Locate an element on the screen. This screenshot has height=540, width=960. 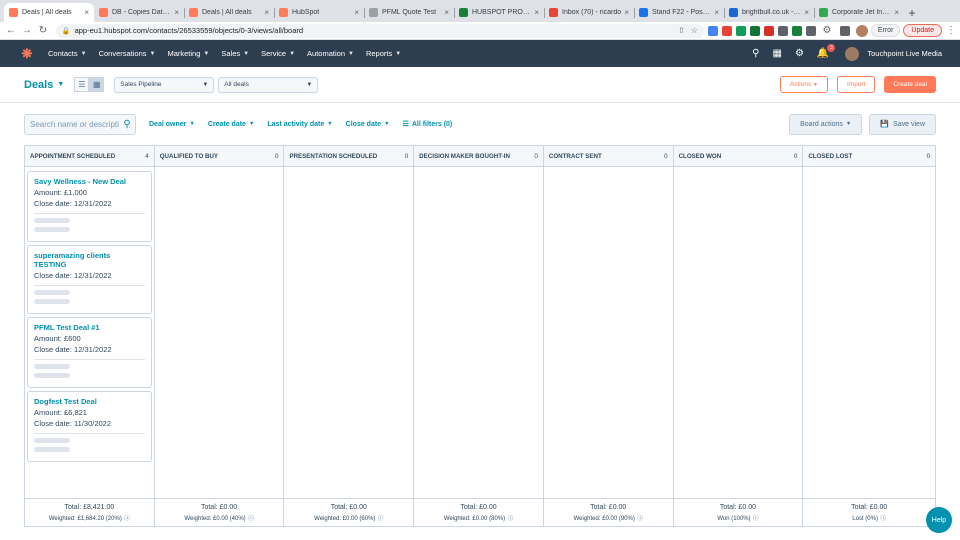
share-icon: ⇧ is located at coordinates (681, 30).